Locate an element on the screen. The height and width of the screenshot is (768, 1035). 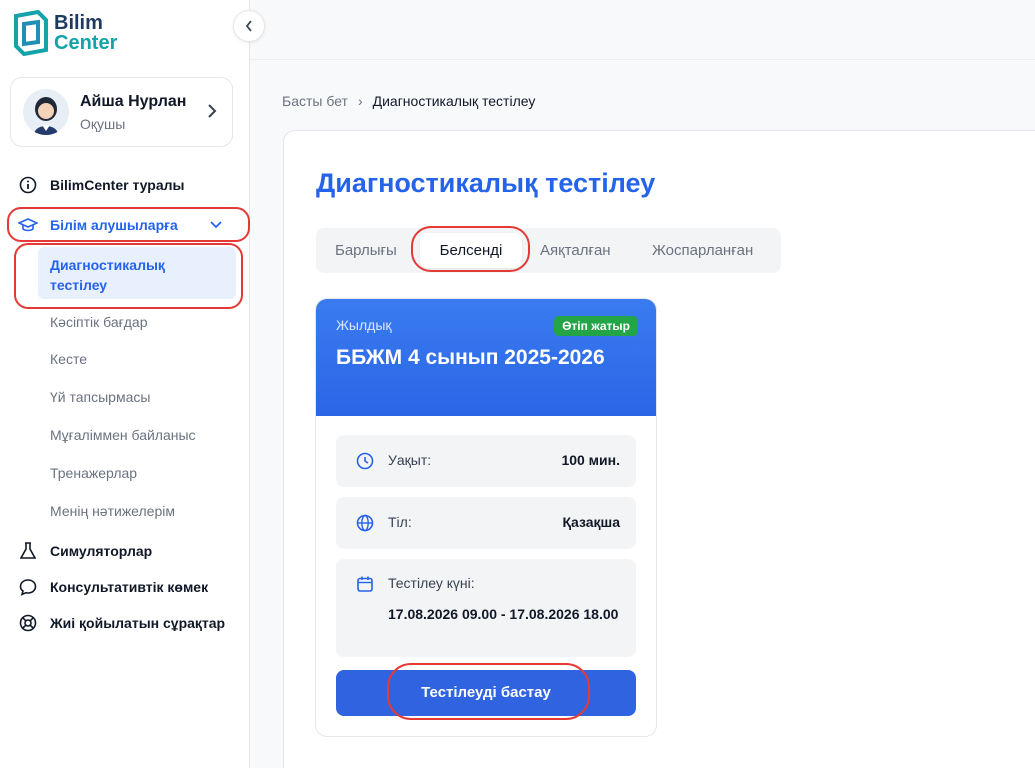
flask-icon is located at coordinates (28, 551).